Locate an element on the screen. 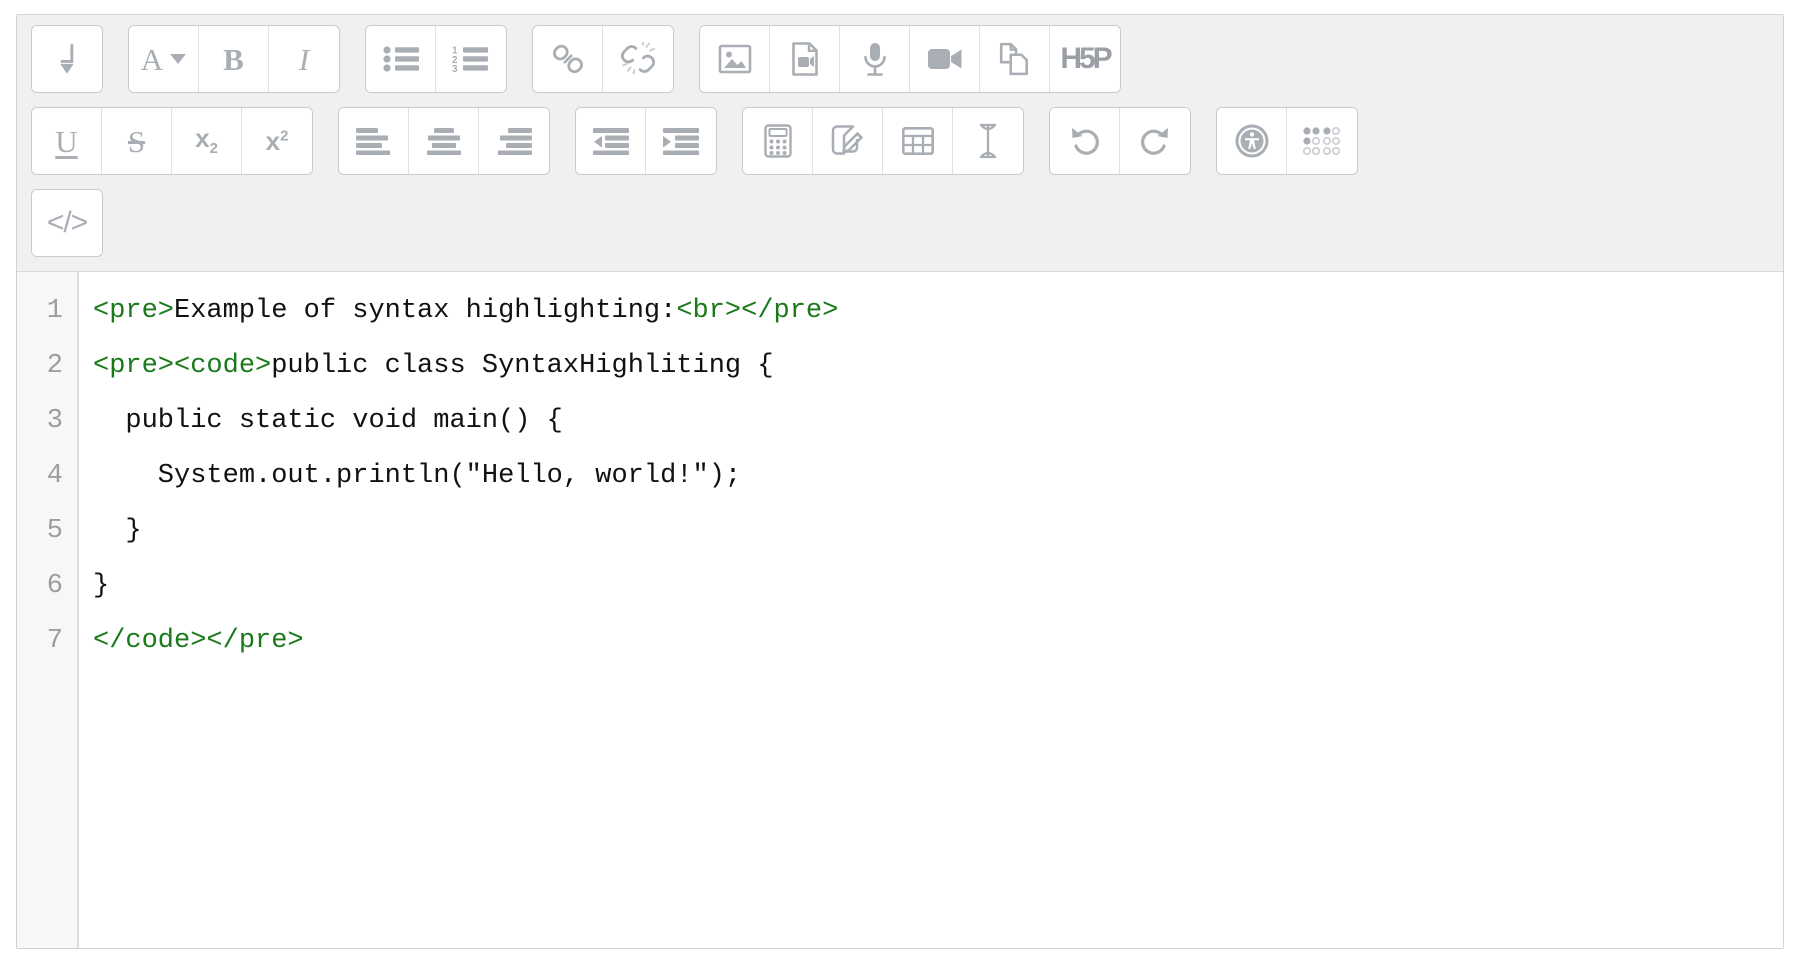  insert-media-button is located at coordinates (805, 59).